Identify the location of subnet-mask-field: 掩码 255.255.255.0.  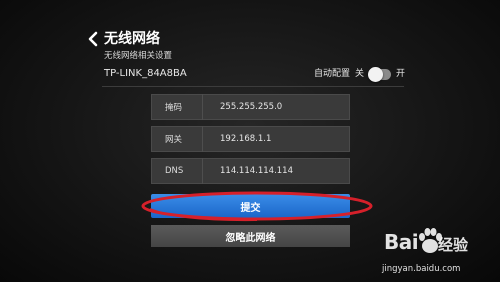
(250, 107).